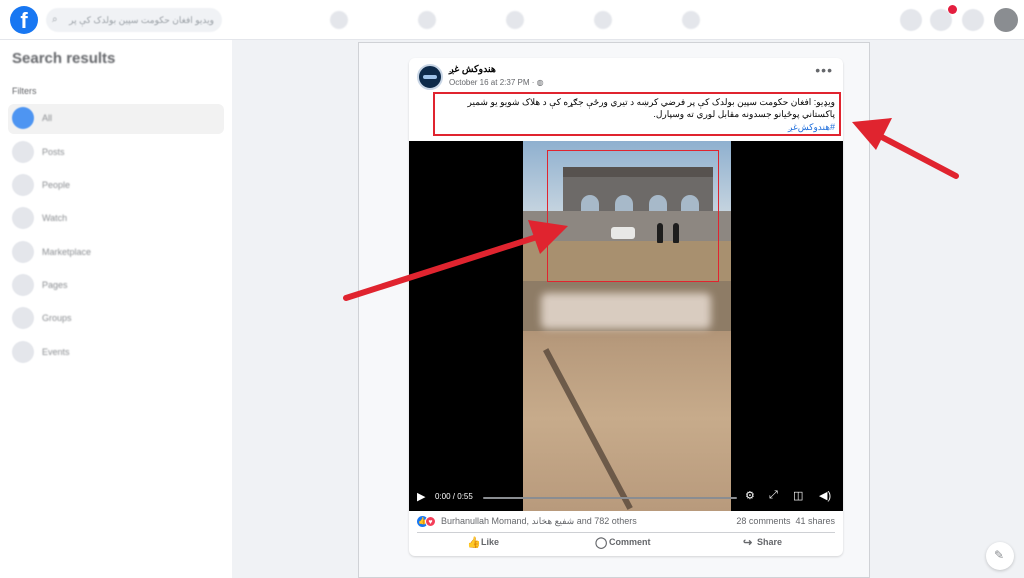 The image size is (1024, 578). What do you see at coordinates (116, 186) in the screenshot?
I see `sidebar-item-people: People` at bounding box center [116, 186].